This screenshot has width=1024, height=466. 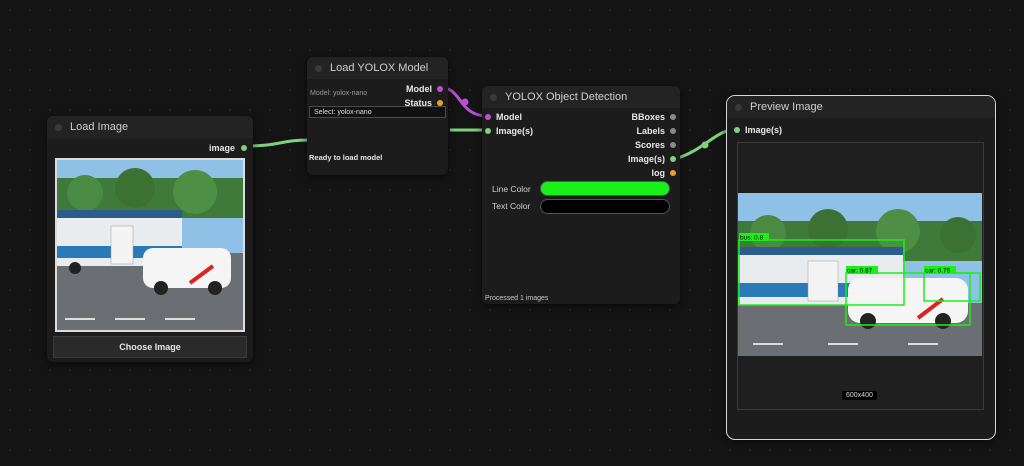 What do you see at coordinates (650, 131) in the screenshot?
I see `output-labels-label: Labels` at bounding box center [650, 131].